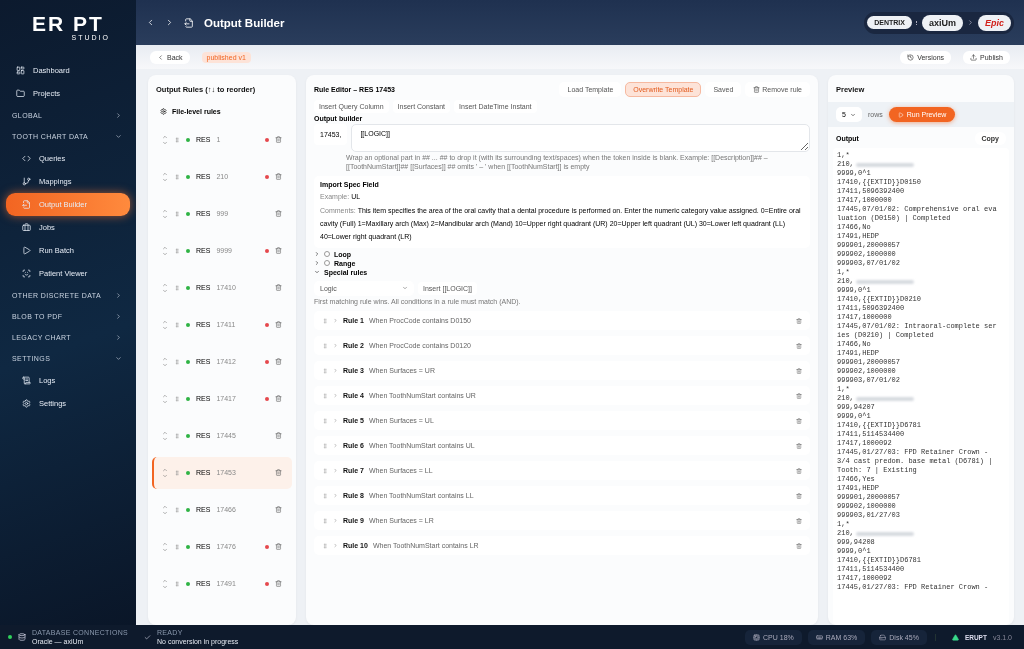 The width and height of the screenshot is (1024, 649). What do you see at coordinates (900, 114) in the screenshot?
I see `play-icon` at bounding box center [900, 114].